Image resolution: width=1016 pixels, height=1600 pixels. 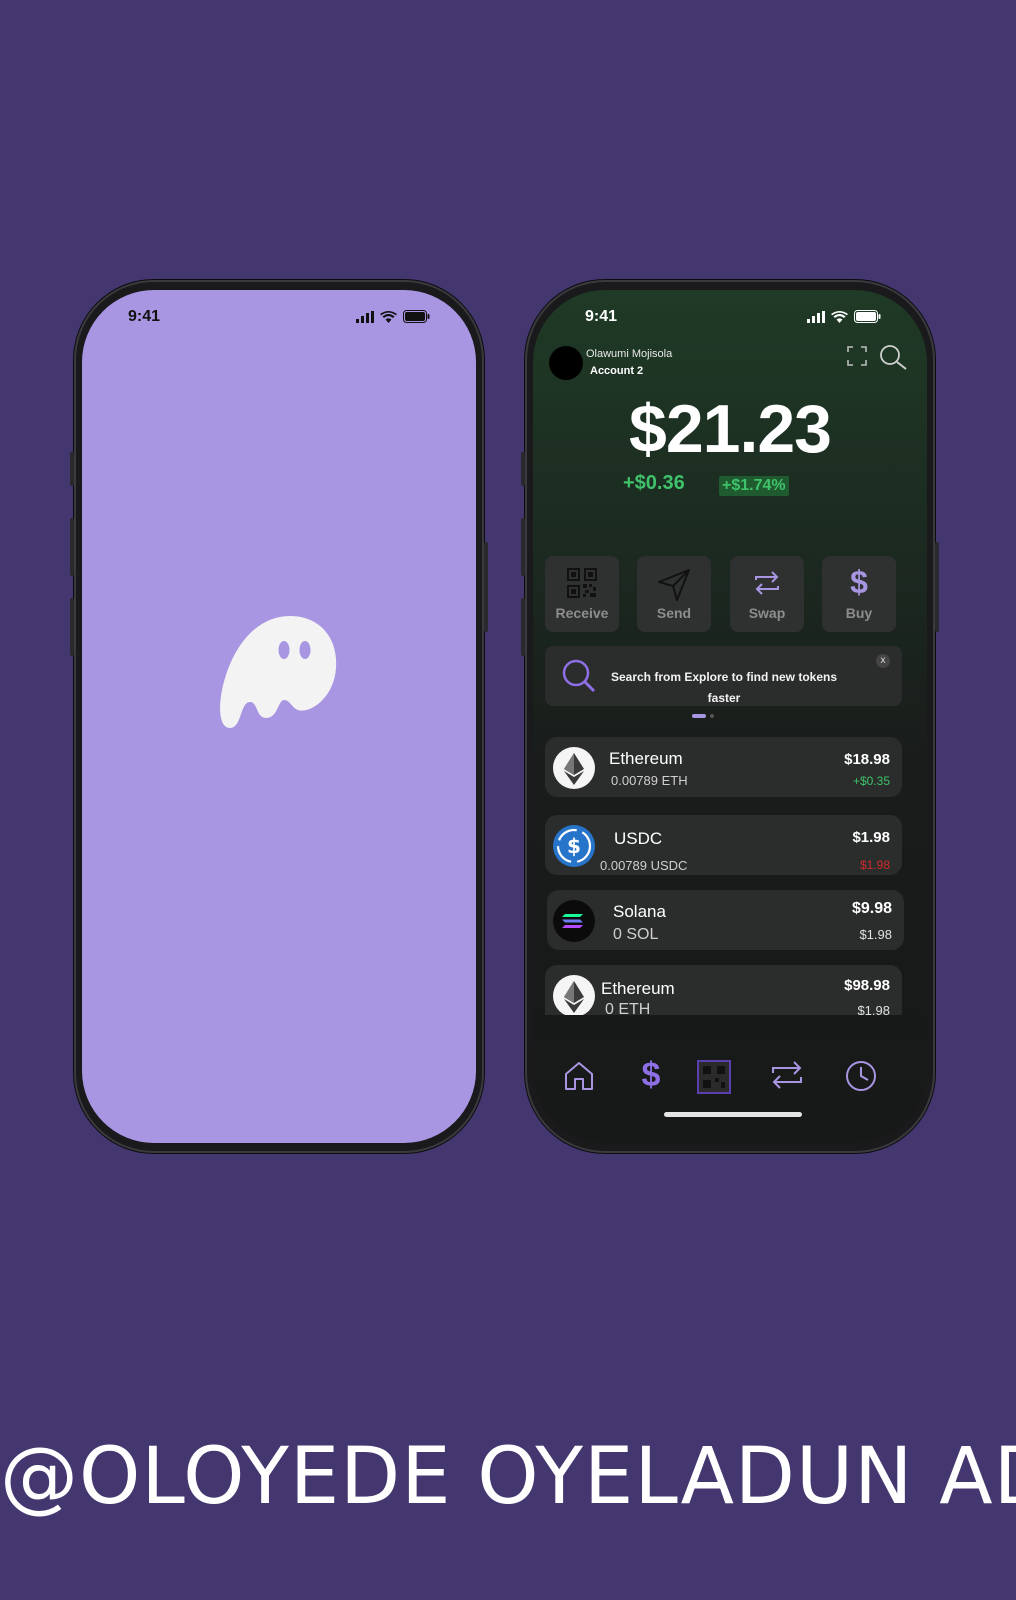 What do you see at coordinates (857, 356) in the screenshot?
I see `scan-icon` at bounding box center [857, 356].